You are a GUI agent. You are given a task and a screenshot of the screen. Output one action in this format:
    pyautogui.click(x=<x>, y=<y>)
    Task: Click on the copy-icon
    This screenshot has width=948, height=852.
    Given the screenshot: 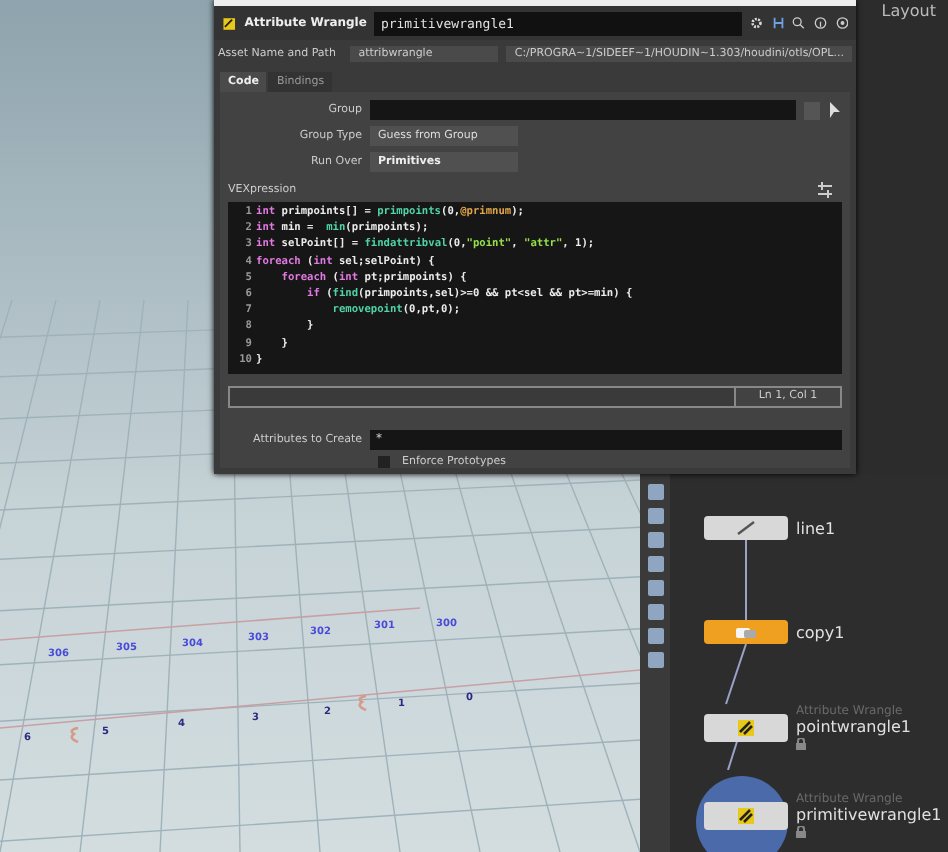 What is the action you would take?
    pyautogui.click(x=746, y=632)
    